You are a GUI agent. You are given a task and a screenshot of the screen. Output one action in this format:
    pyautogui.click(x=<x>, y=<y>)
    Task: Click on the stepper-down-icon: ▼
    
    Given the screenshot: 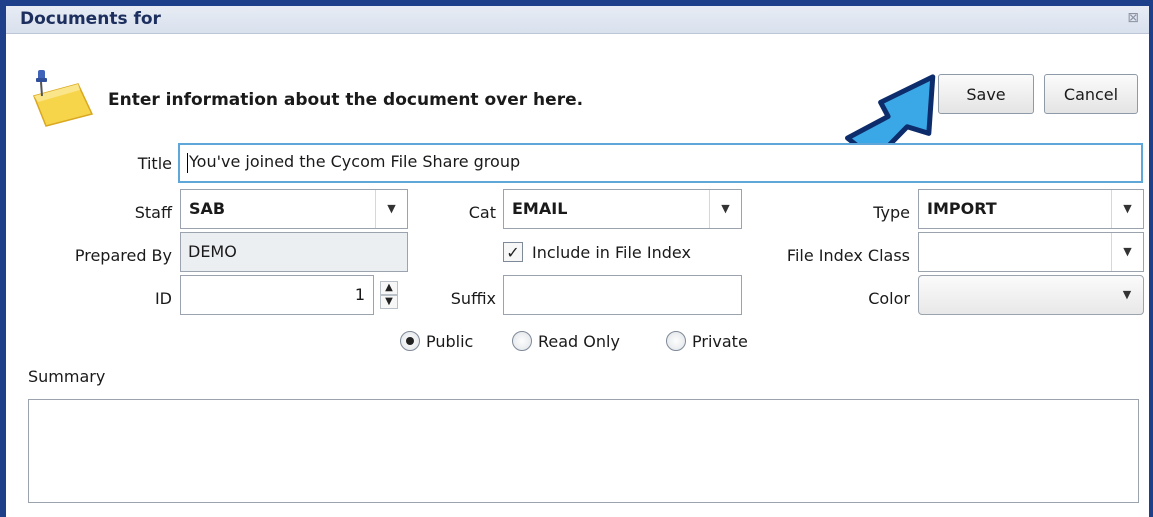 What is the action you would take?
    pyautogui.click(x=389, y=302)
    